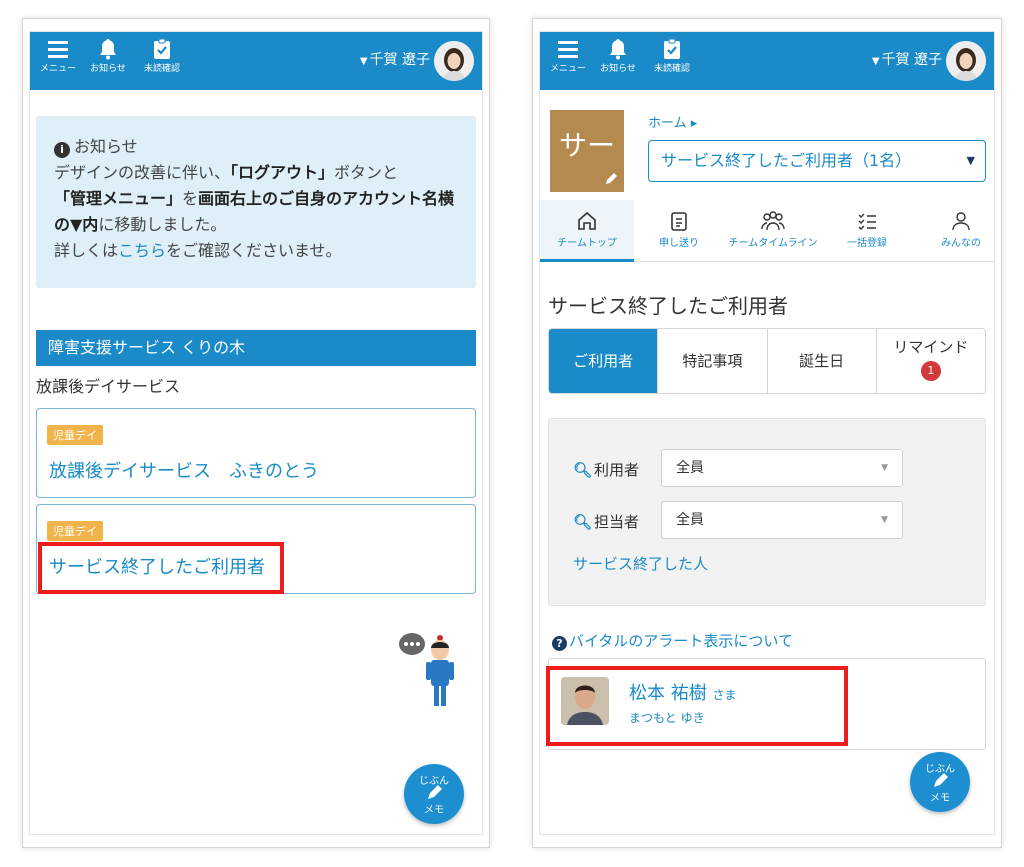 The image size is (1024, 867). Describe the element at coordinates (821, 361) in the screenshot. I see `segment-birthdays: 誕生日` at that location.